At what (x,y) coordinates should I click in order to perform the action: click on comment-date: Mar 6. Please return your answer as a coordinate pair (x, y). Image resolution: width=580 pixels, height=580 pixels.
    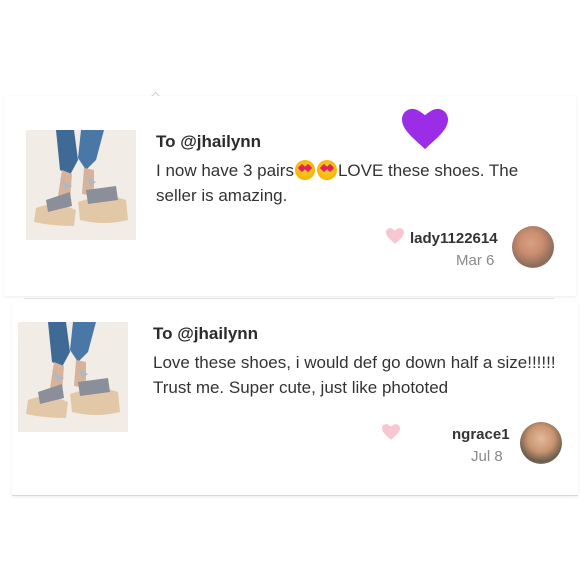
    Looking at the image, I should click on (475, 260).